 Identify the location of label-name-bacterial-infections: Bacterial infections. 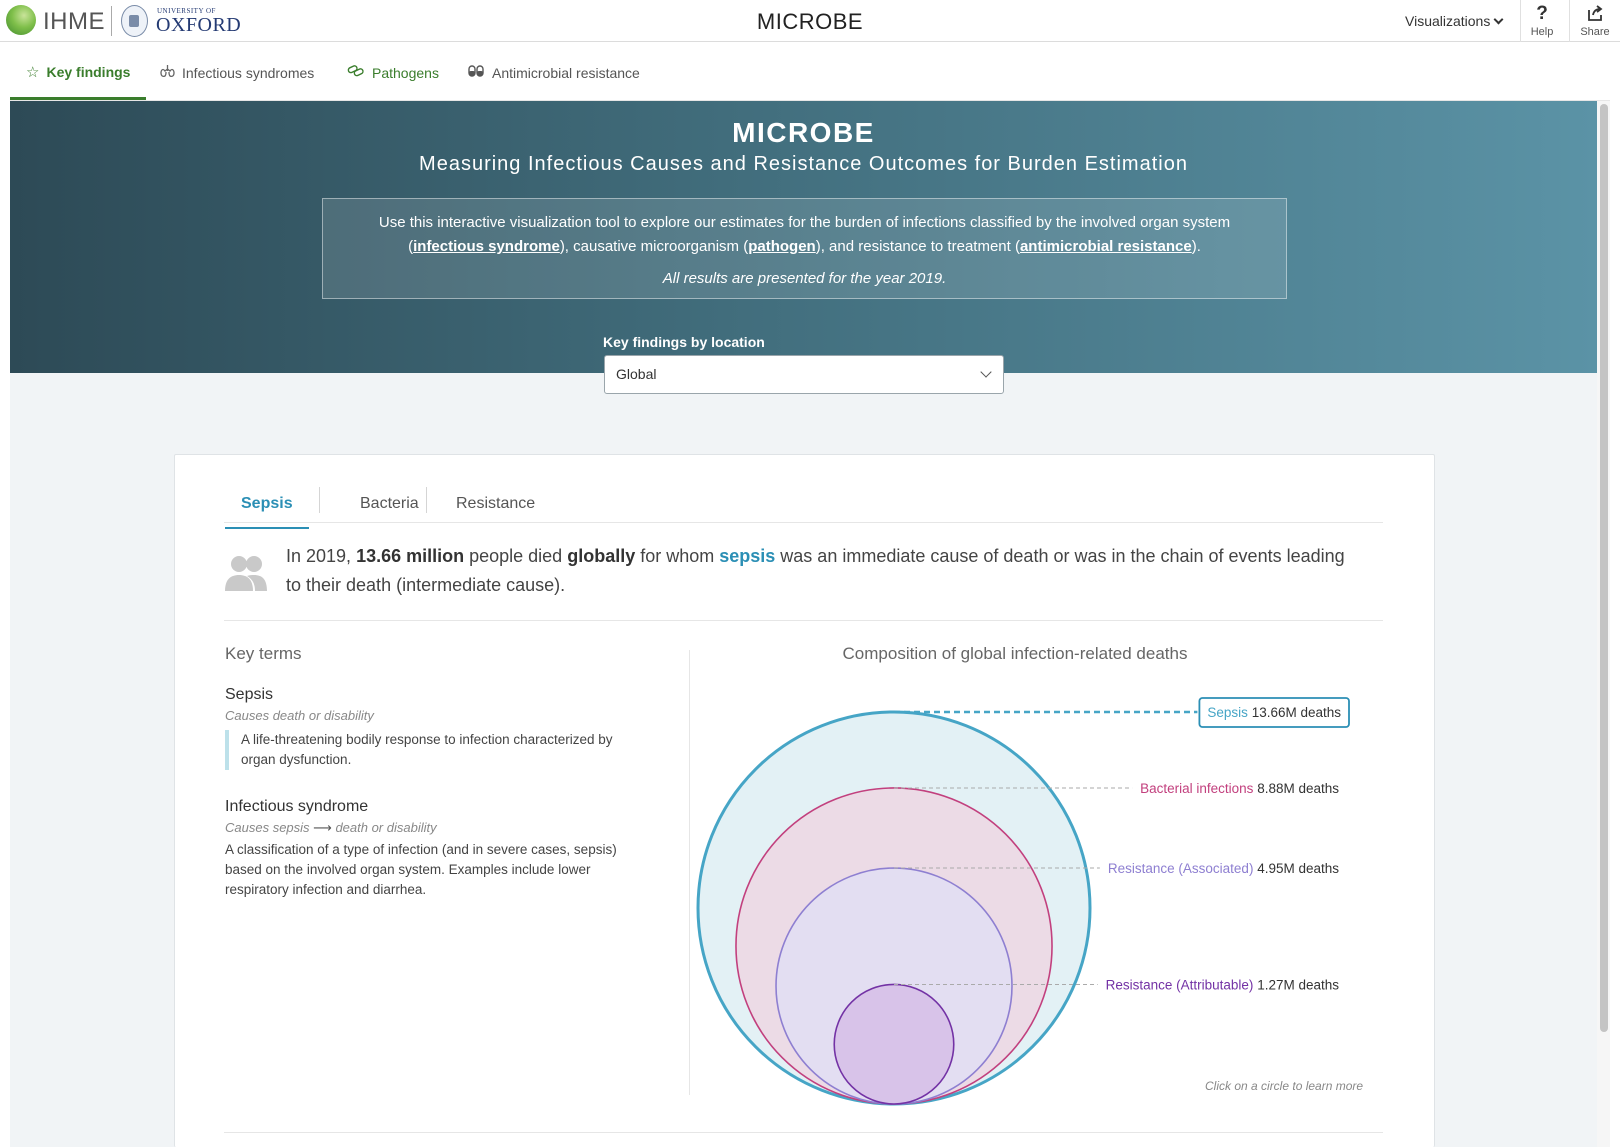
(1198, 788).